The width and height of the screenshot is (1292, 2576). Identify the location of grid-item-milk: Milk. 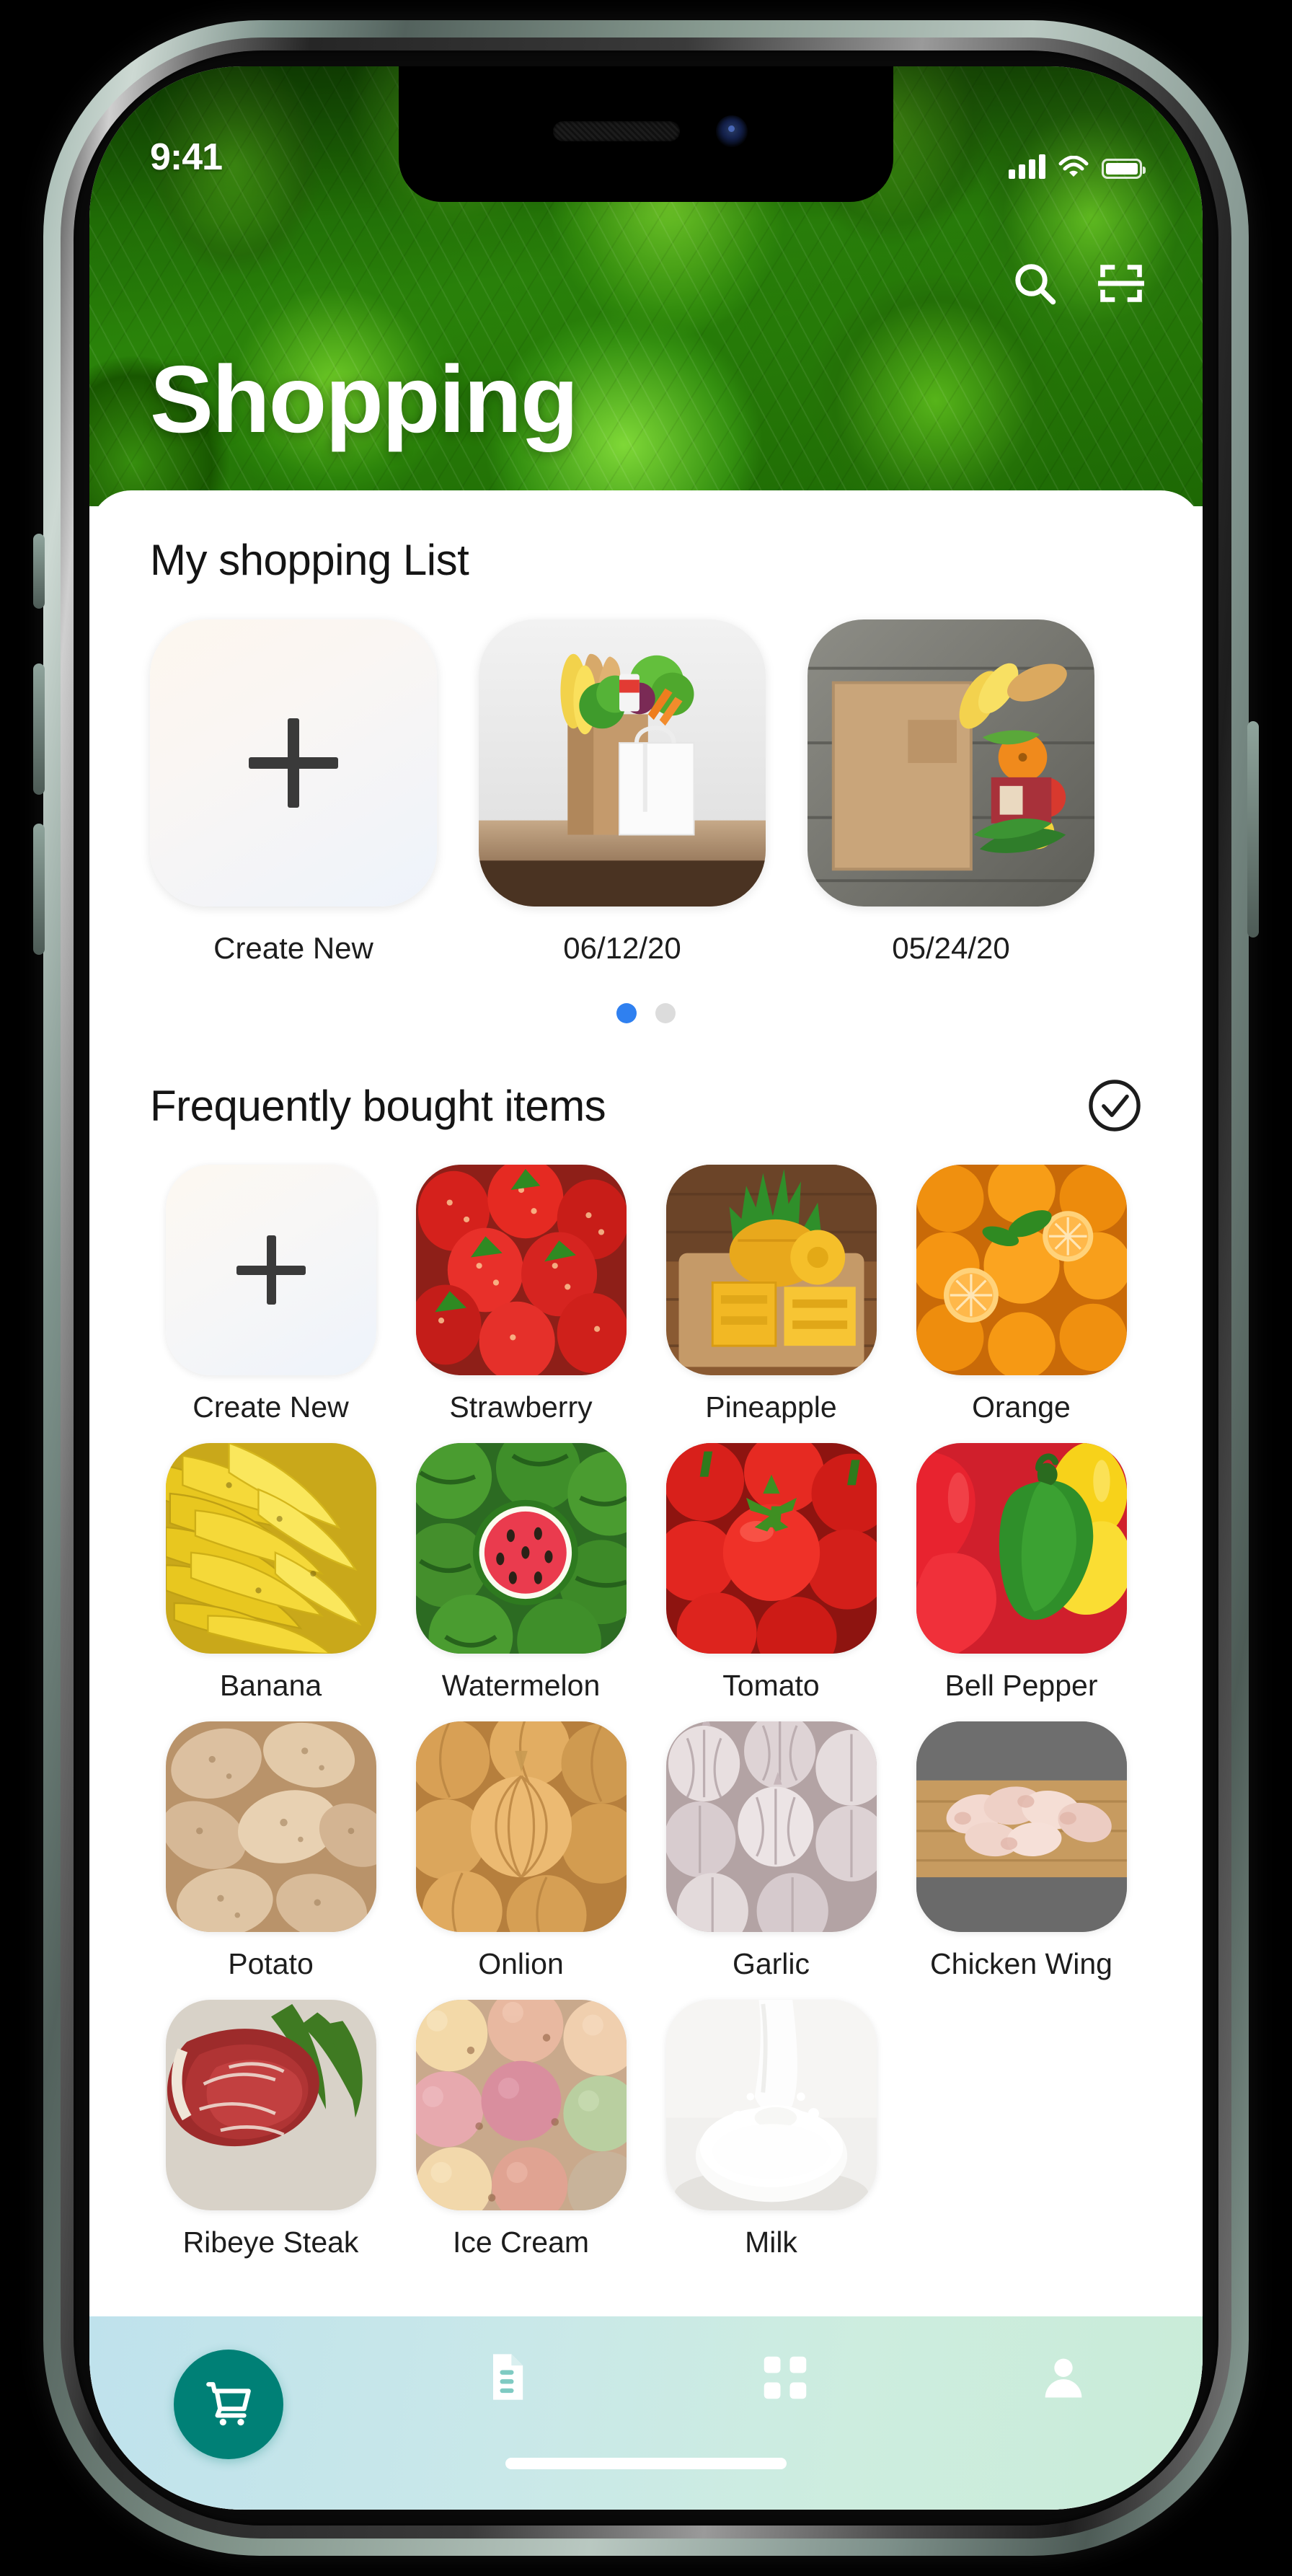
(771, 2129).